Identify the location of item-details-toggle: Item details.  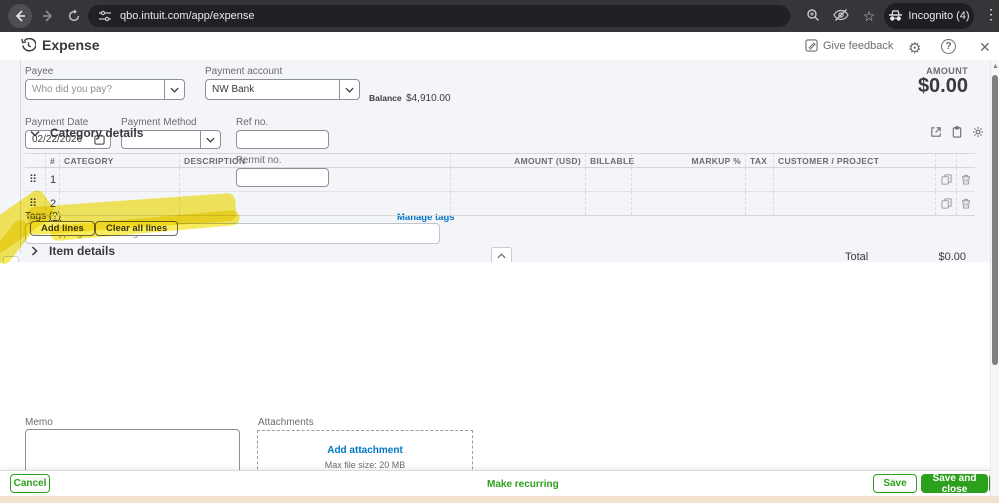
(73, 251).